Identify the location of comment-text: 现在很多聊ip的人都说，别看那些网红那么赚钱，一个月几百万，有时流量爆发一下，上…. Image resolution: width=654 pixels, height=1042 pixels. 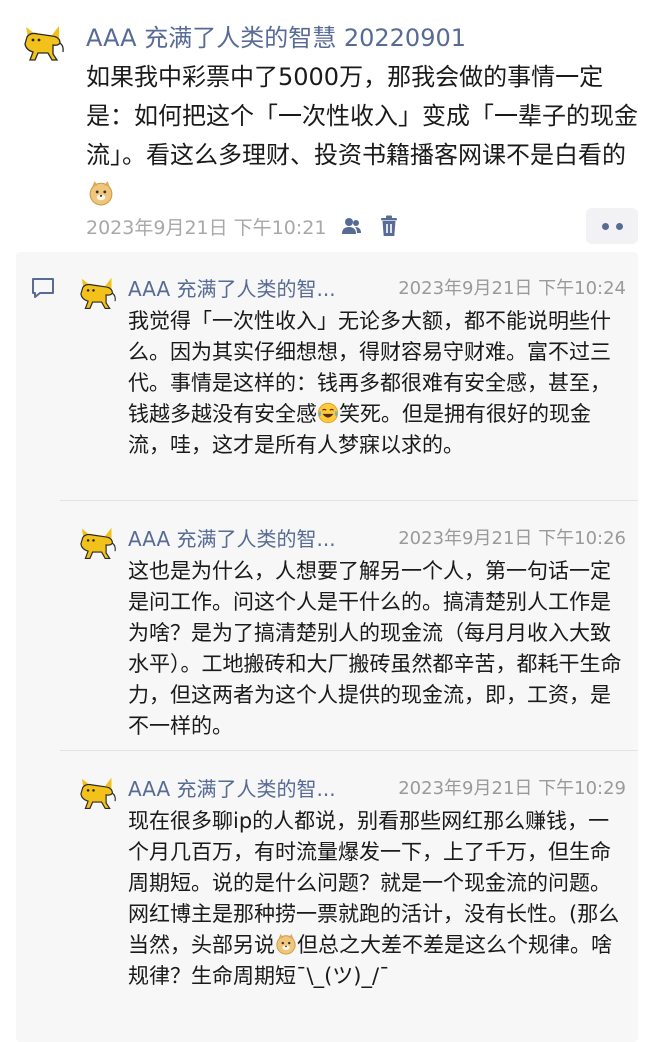
(378, 899).